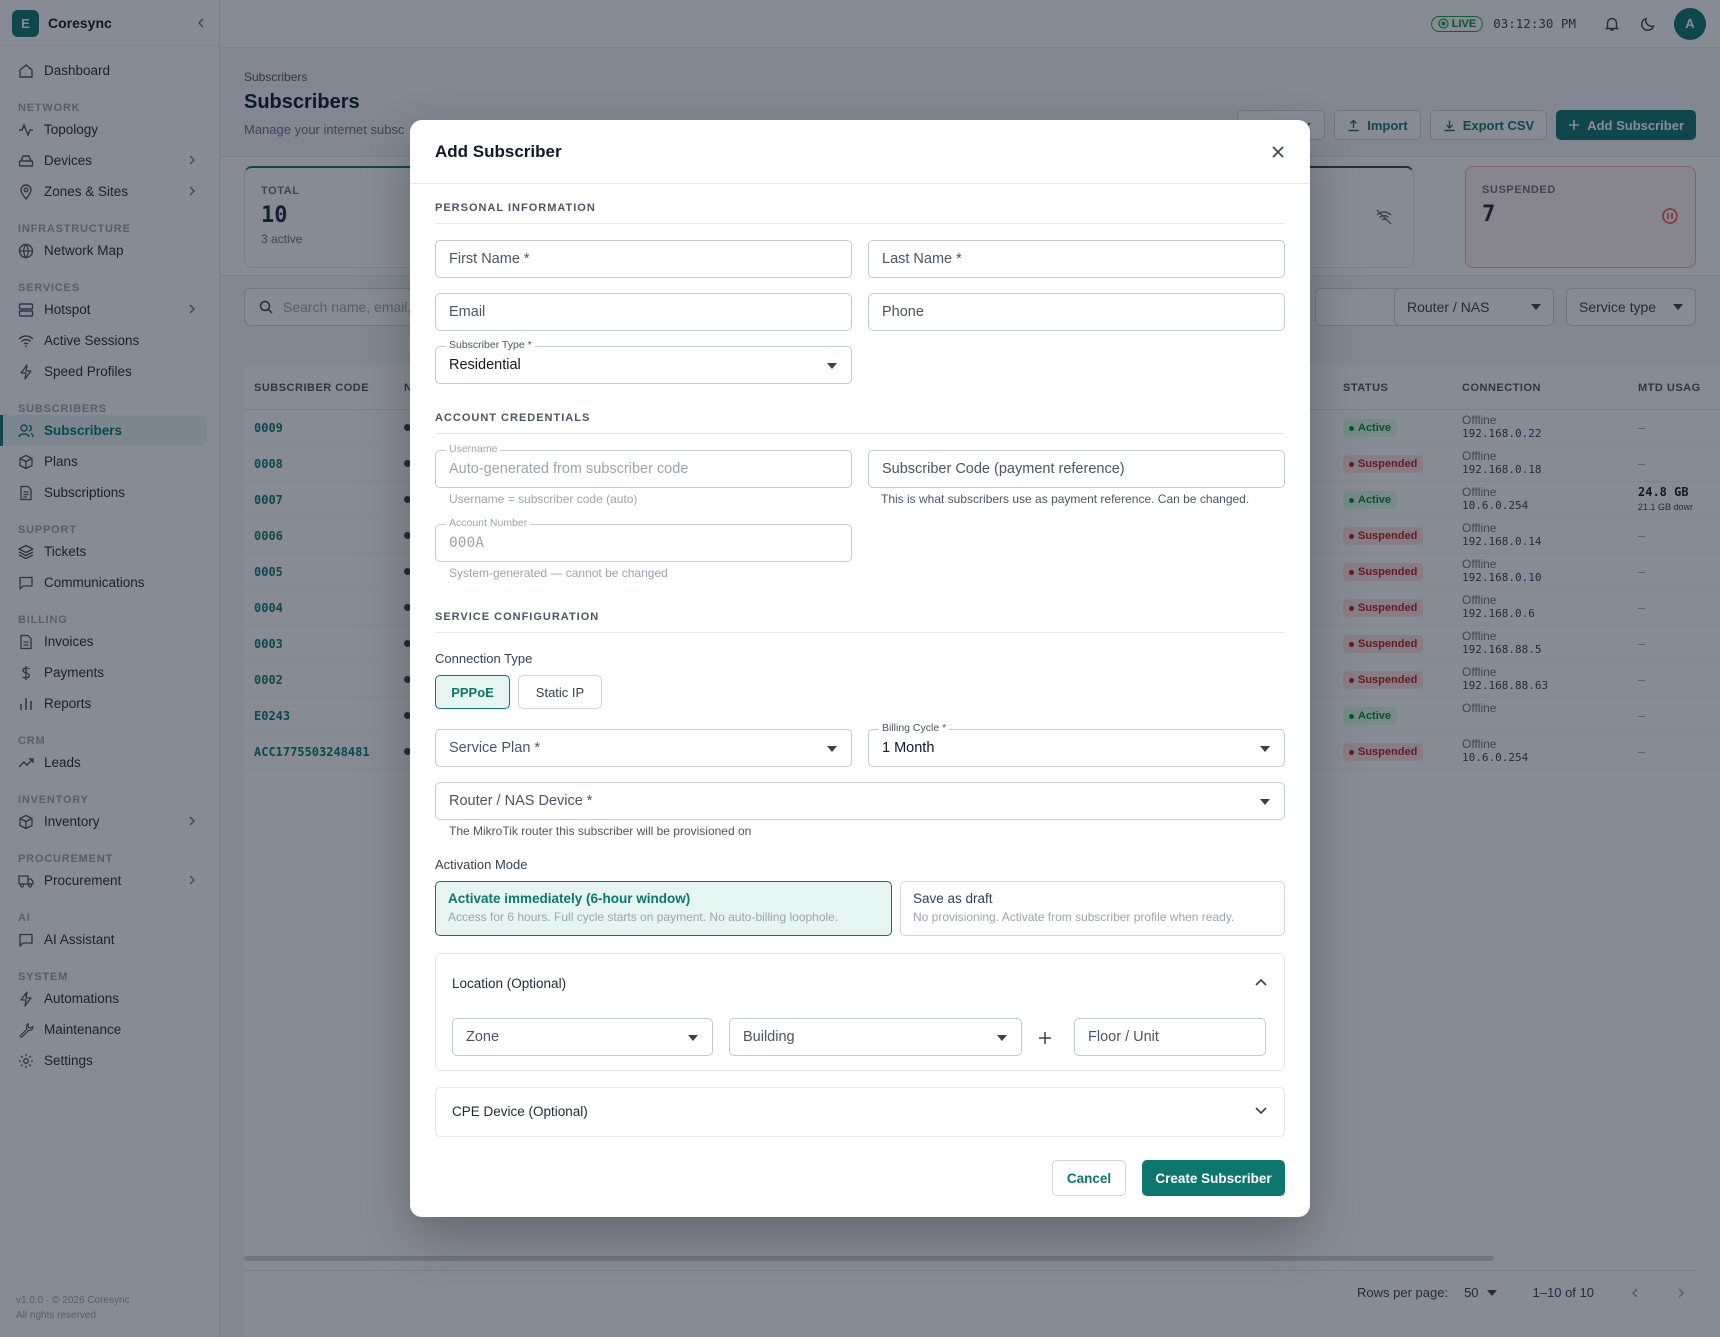  What do you see at coordinates (914, 728) in the screenshot?
I see `billing-cycle-label: Billing Cycle *` at bounding box center [914, 728].